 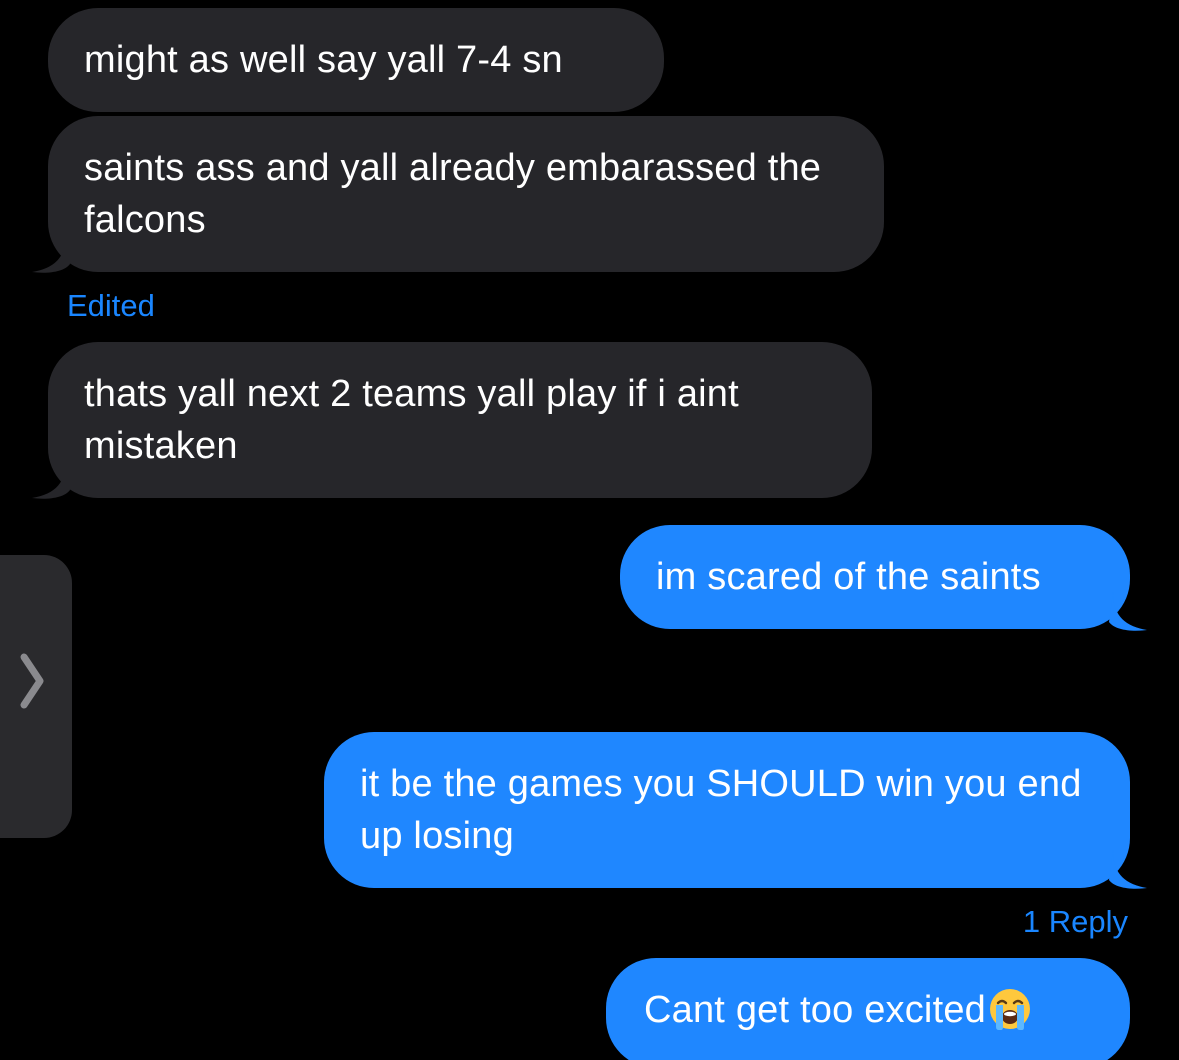 What do you see at coordinates (32, 681) in the screenshot?
I see `chevron-right-icon` at bounding box center [32, 681].